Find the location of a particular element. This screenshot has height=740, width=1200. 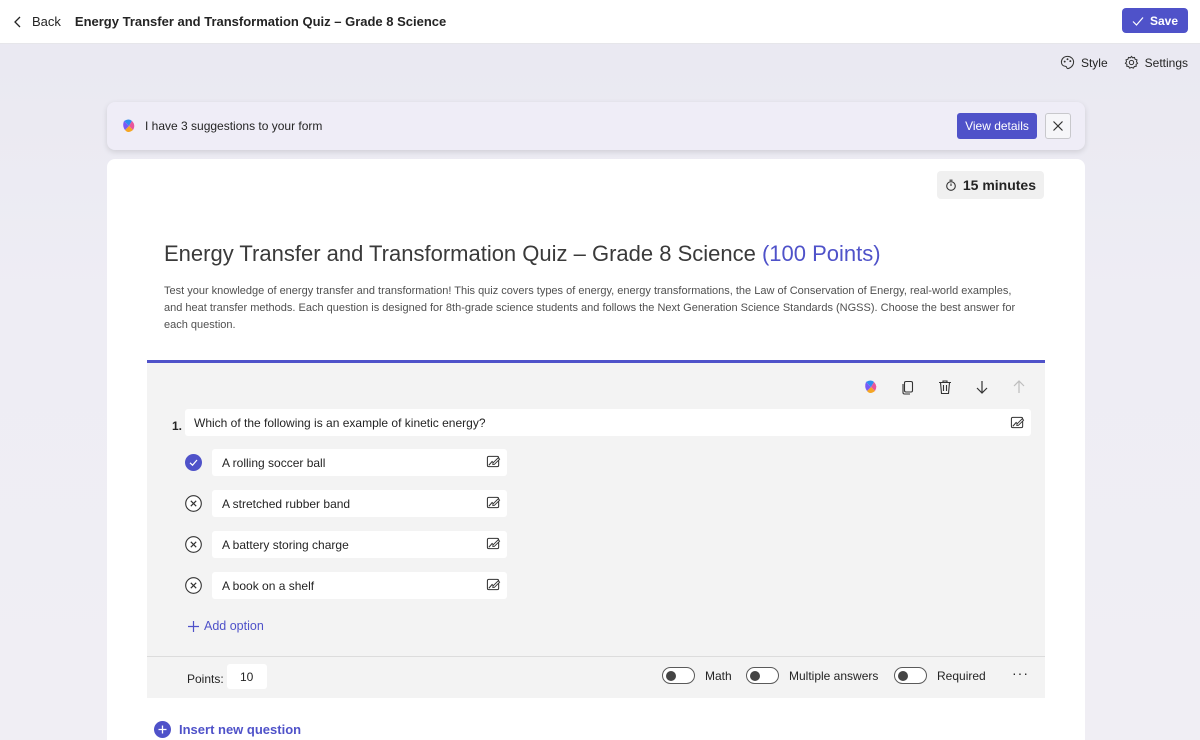

points-label: Points: is located at coordinates (205, 679).